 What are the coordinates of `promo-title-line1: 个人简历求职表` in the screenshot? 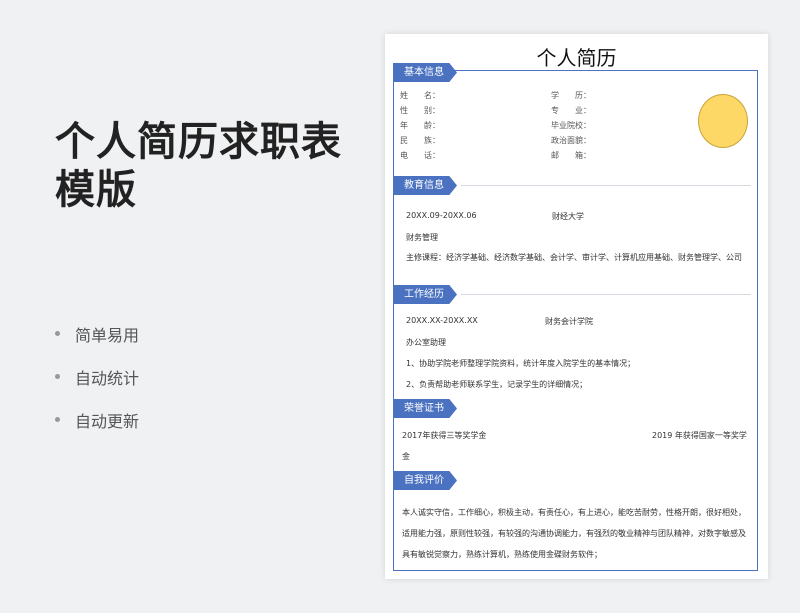 It's located at (198, 142).